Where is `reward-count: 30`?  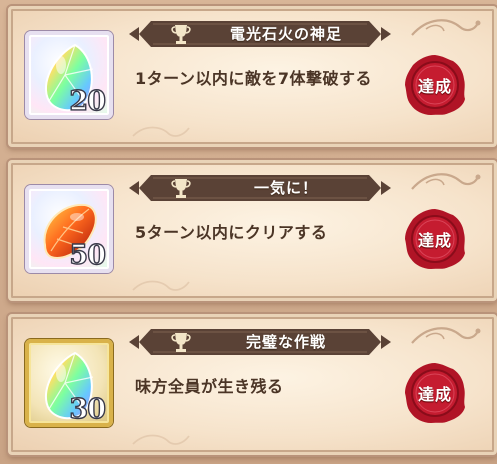 reward-count: 30 is located at coordinates (88, 409).